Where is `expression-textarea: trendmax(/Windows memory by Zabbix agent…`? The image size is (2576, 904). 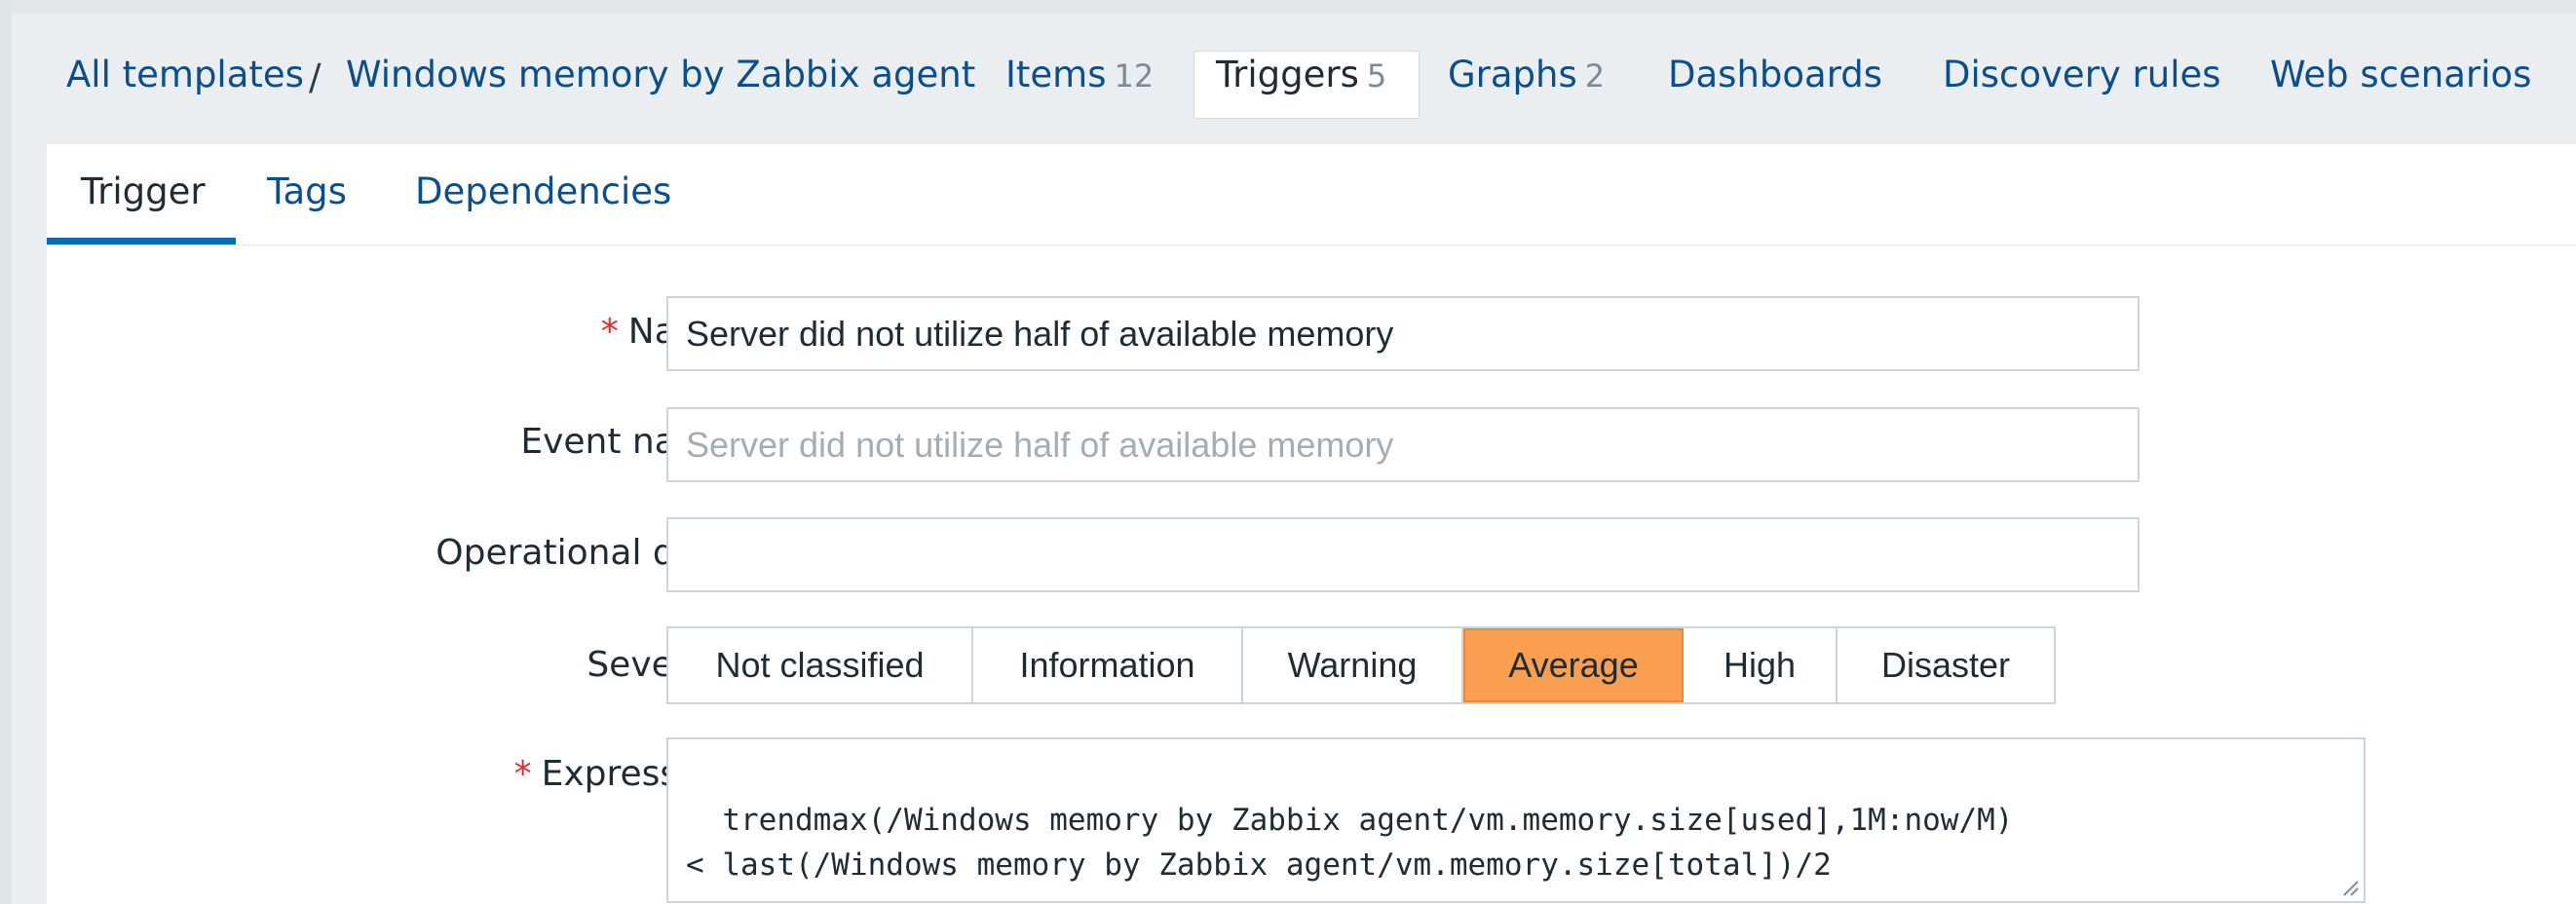
expression-textarea: trendmax(/Windows memory by Zabbix agent… is located at coordinates (1516, 820).